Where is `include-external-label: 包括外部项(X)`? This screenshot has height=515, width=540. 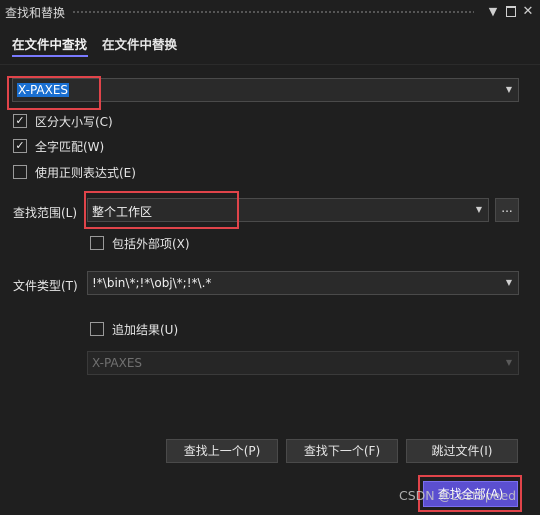 include-external-label: 包括外部项(X) is located at coordinates (151, 244).